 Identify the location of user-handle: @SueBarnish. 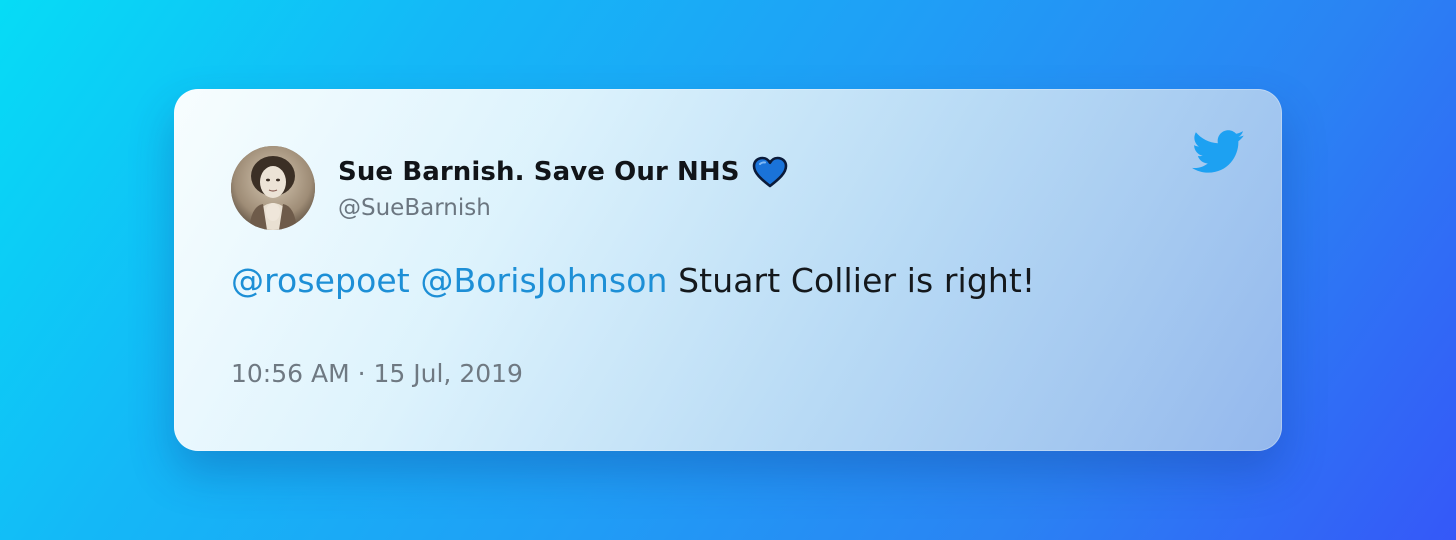
(414, 208).